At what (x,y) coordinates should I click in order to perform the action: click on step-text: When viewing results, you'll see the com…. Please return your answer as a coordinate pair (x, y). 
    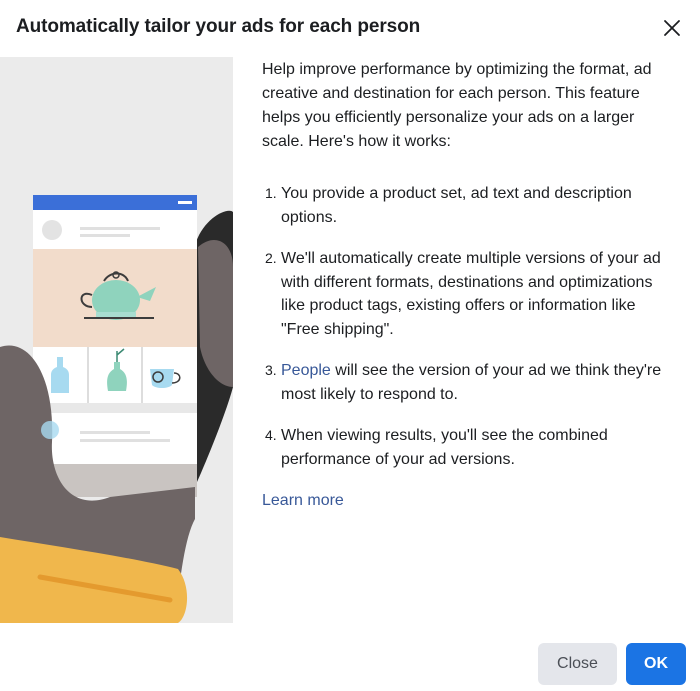
    Looking at the image, I should click on (444, 447).